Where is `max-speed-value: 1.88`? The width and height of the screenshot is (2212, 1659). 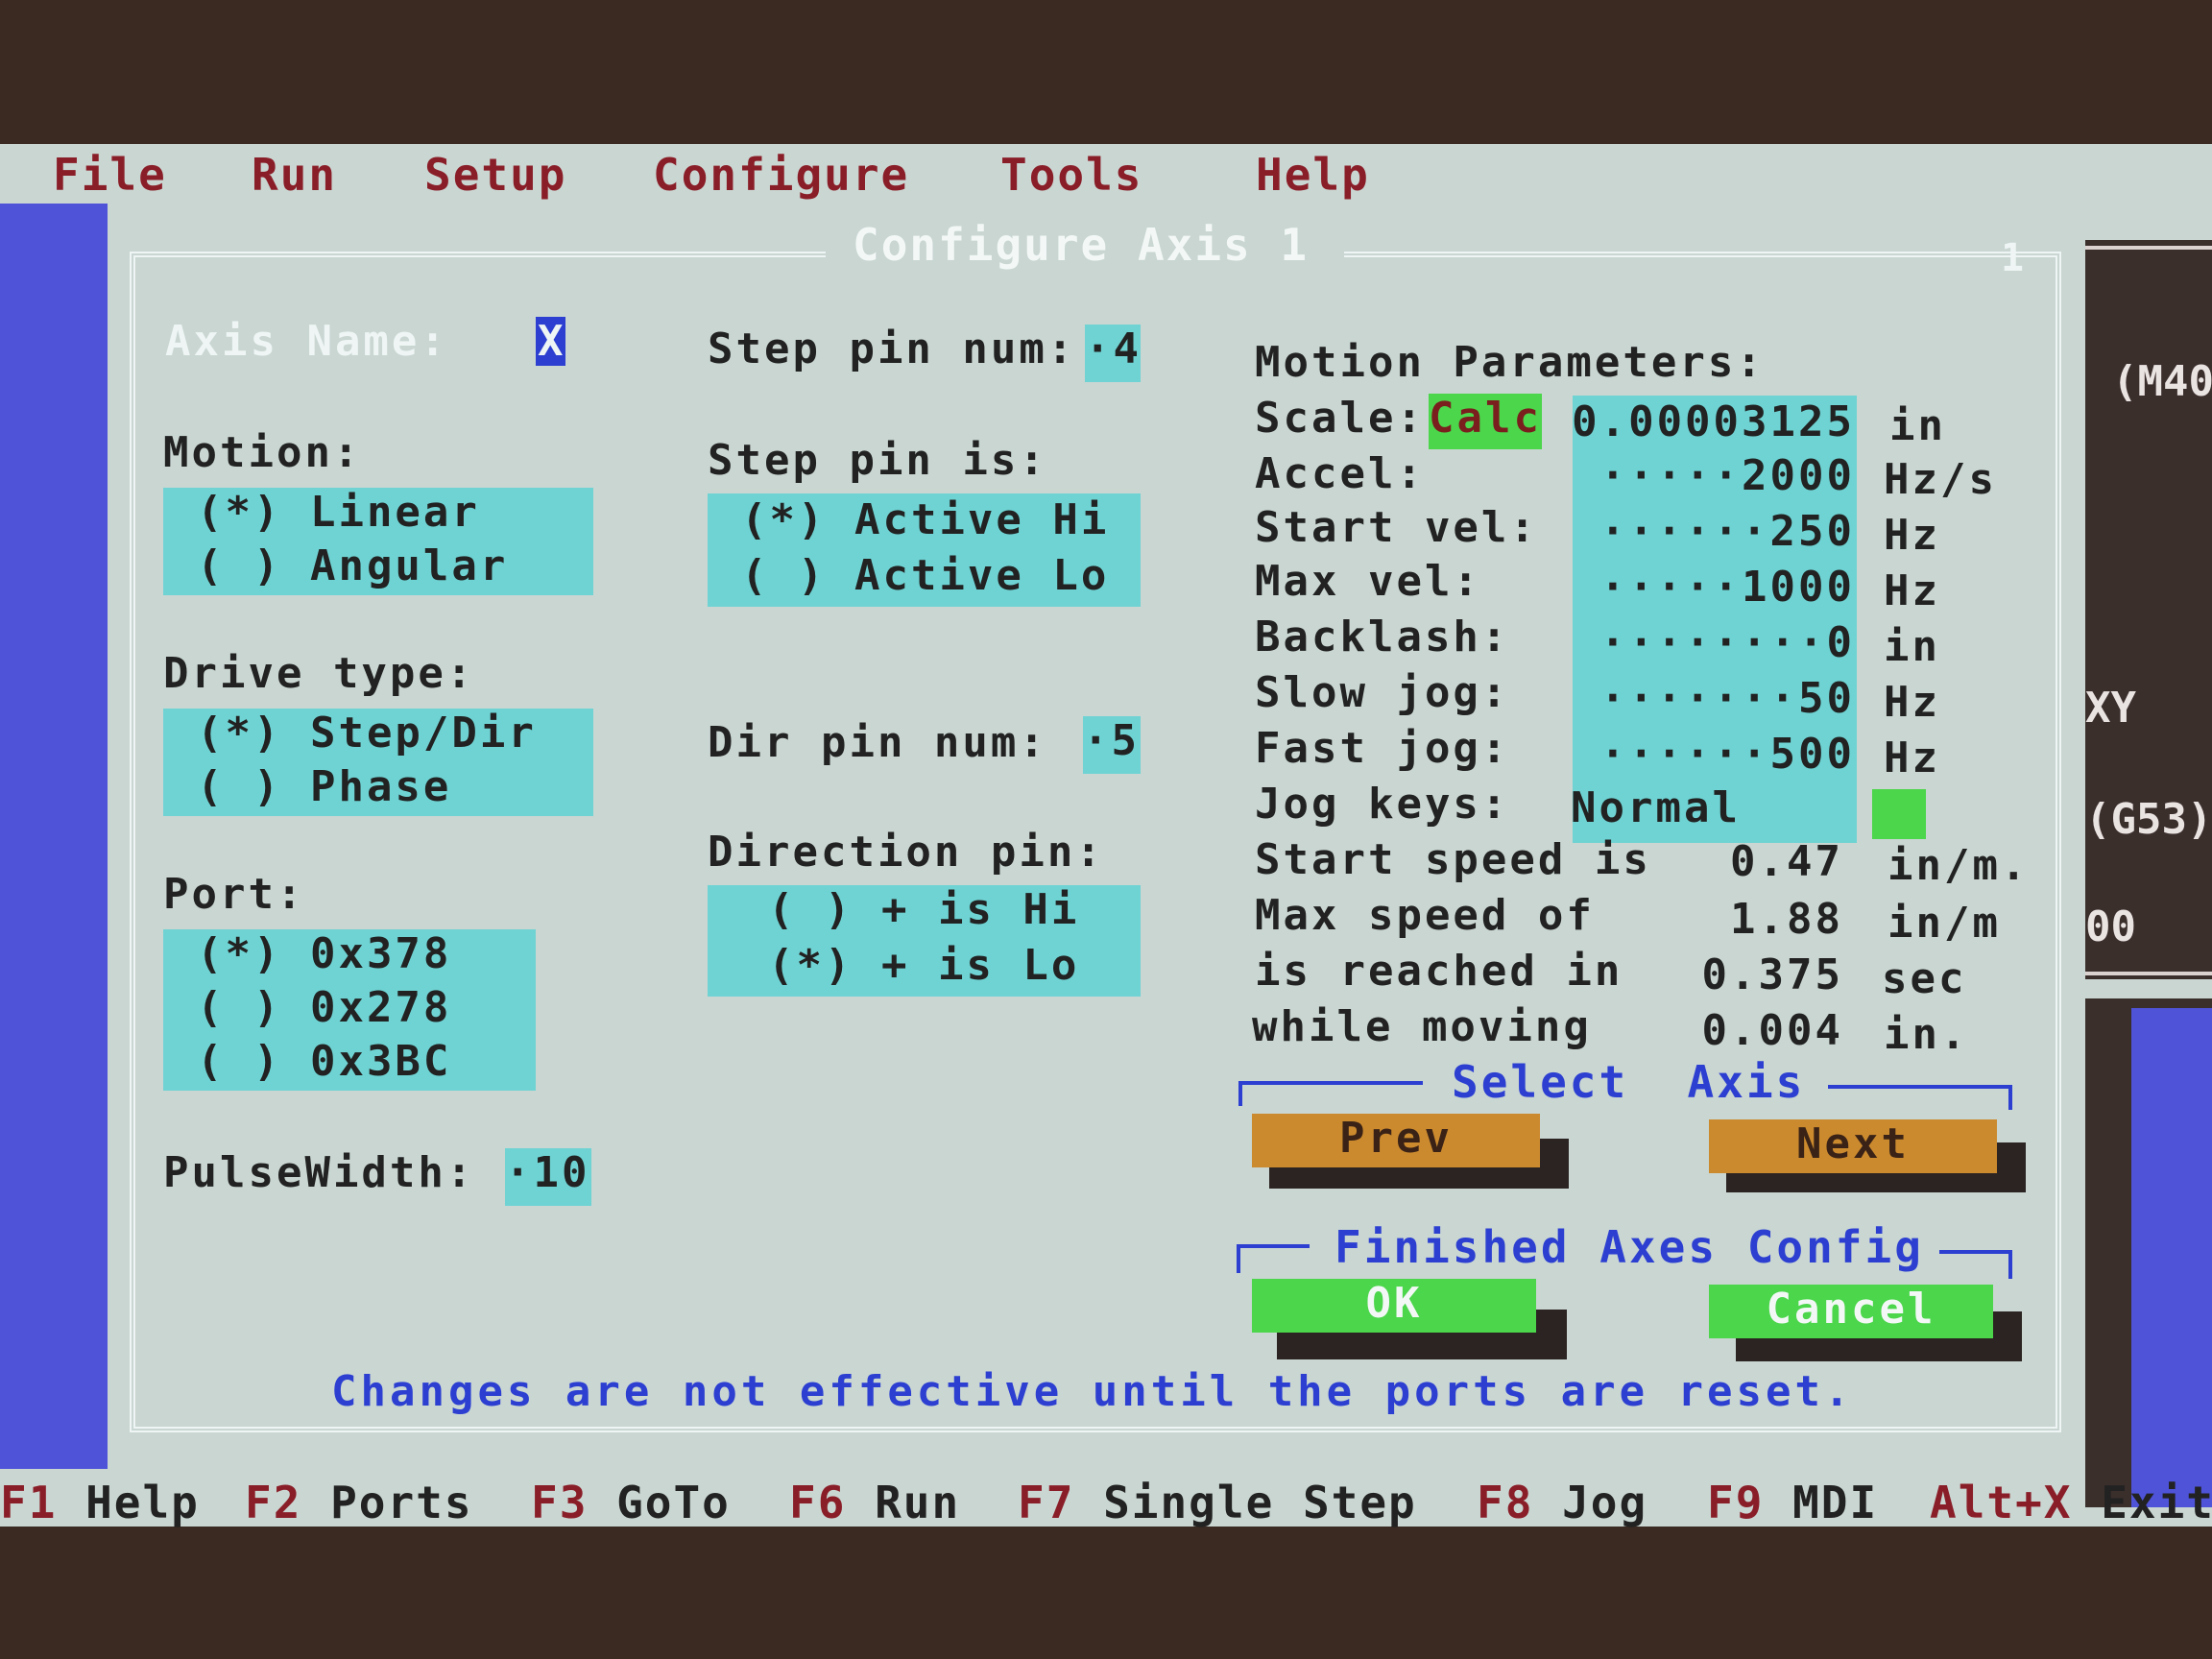
max-speed-value: 1.88 is located at coordinates (1786, 919).